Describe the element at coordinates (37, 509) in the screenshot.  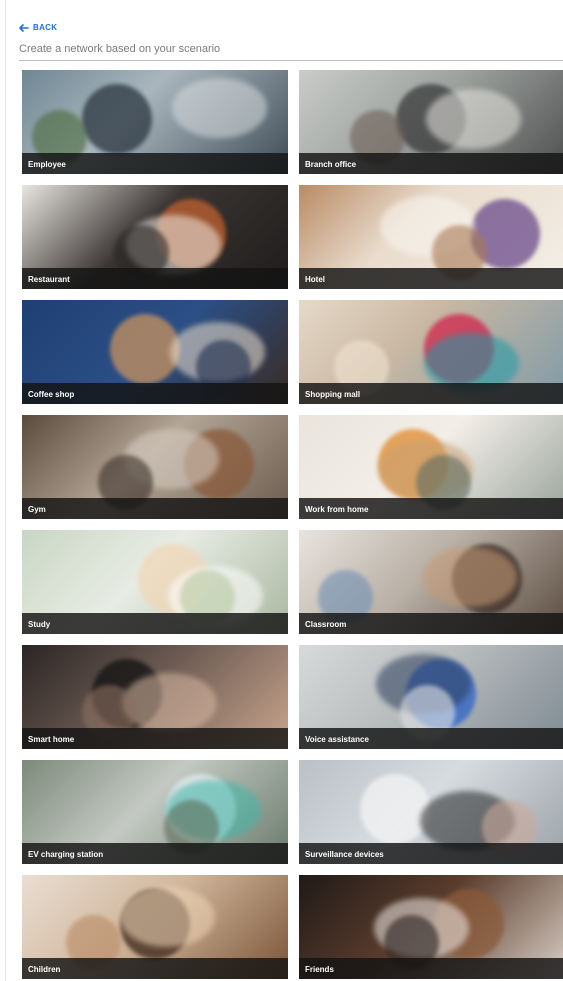
I see `scenario-label: Gym` at that location.